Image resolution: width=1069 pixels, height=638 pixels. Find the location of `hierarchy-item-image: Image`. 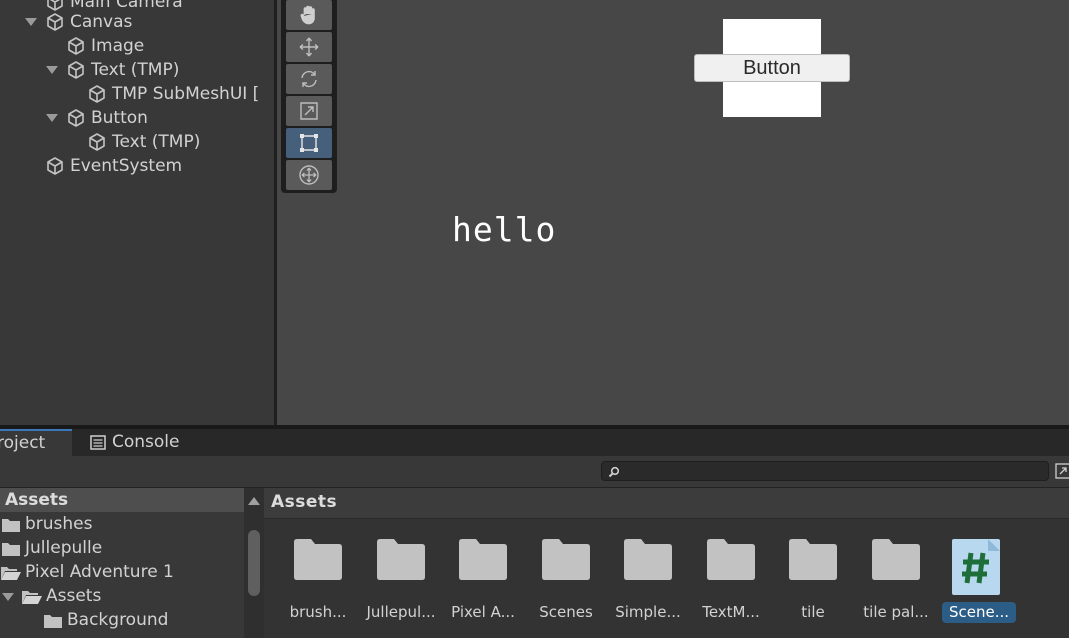

hierarchy-item-image: Image is located at coordinates (137, 46).